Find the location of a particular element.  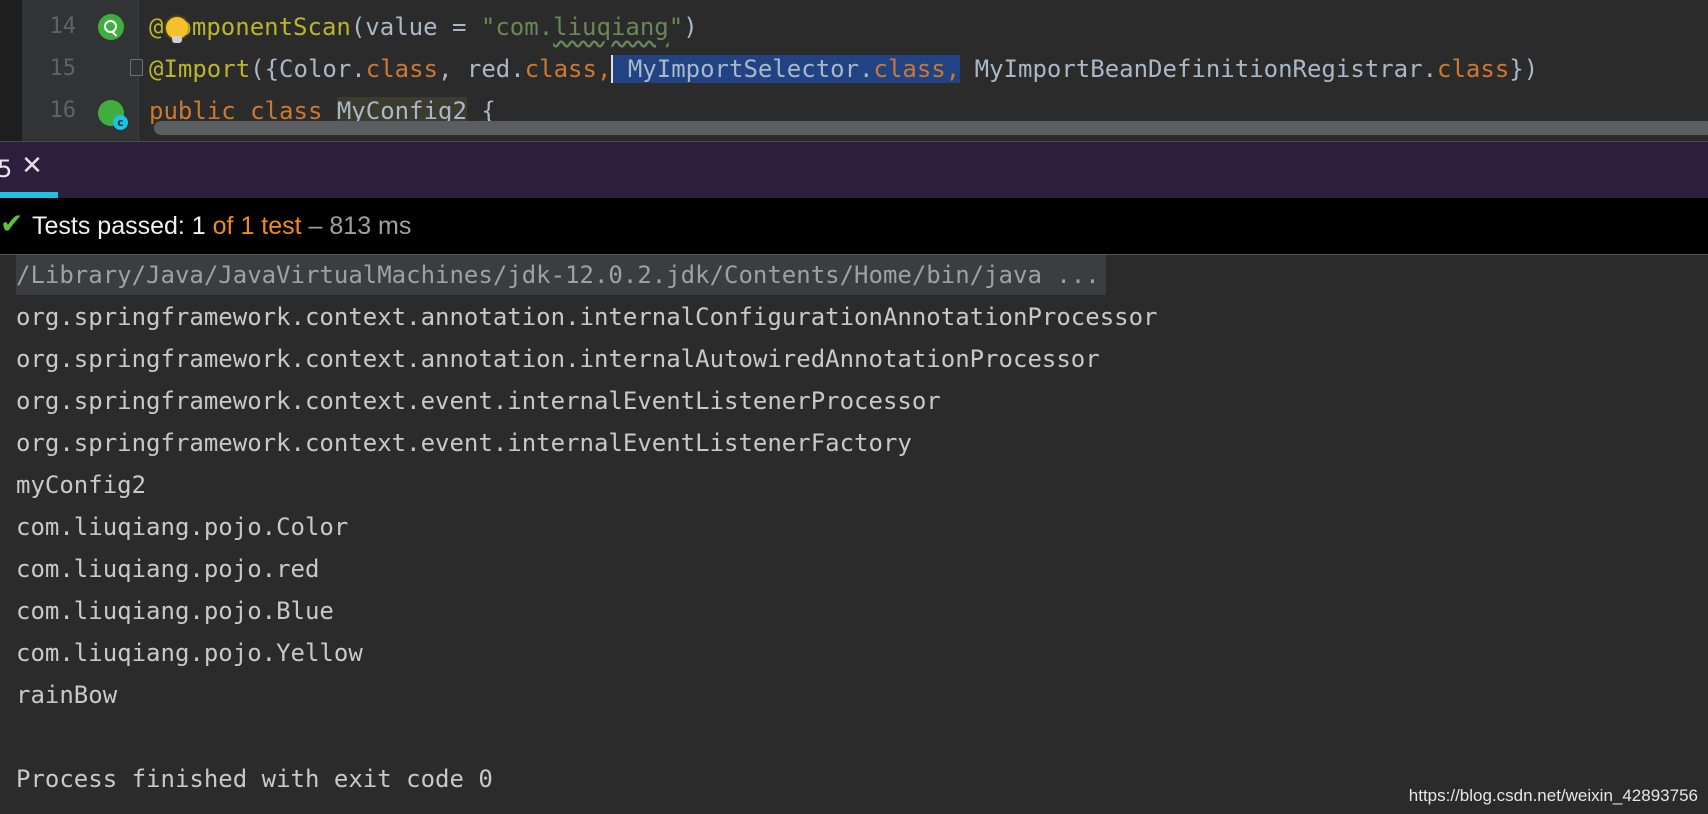

code-comma: , is located at coordinates (604, 69).